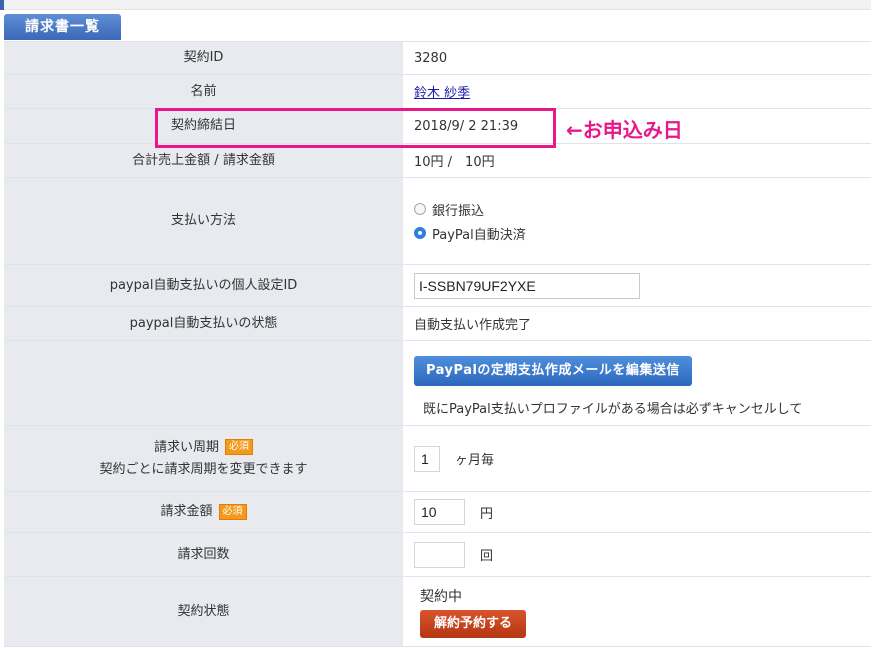 This screenshot has height=651, width=896. I want to click on payment-option-paypal: PayPal自動決済, so click(470, 233).